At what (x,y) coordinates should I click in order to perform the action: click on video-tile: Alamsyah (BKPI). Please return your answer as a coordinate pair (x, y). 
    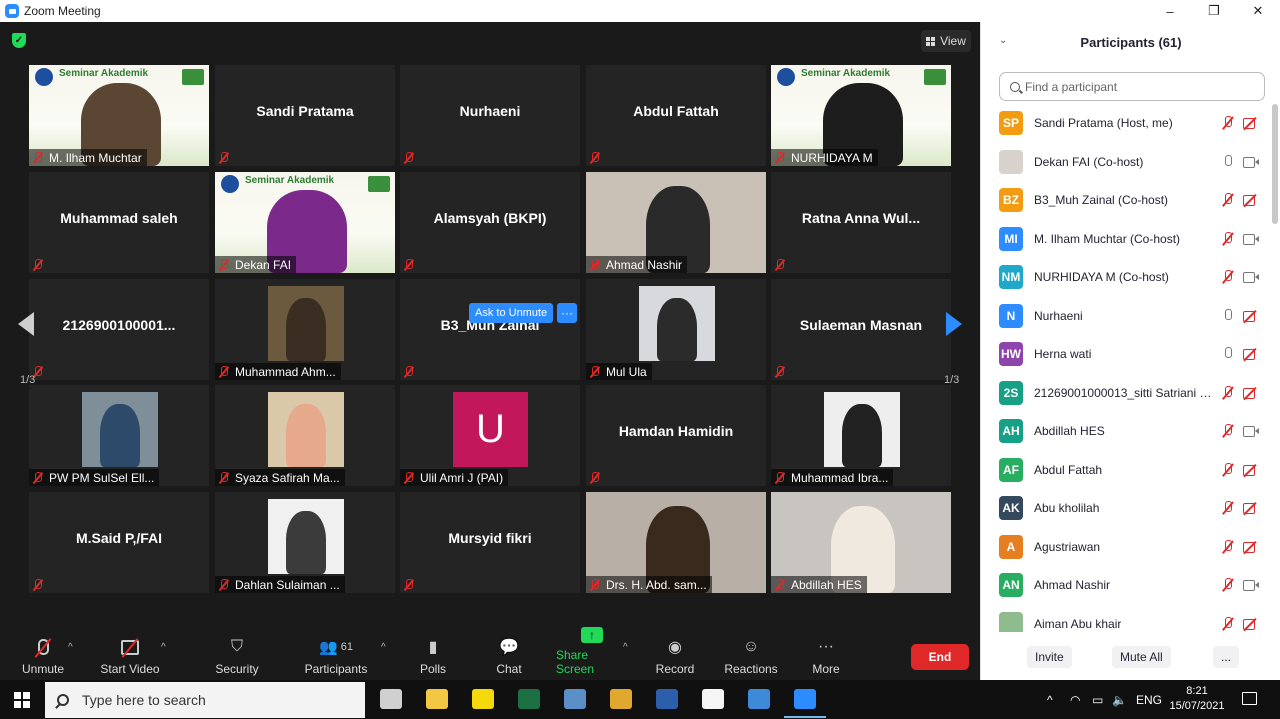
    Looking at the image, I should click on (490, 222).